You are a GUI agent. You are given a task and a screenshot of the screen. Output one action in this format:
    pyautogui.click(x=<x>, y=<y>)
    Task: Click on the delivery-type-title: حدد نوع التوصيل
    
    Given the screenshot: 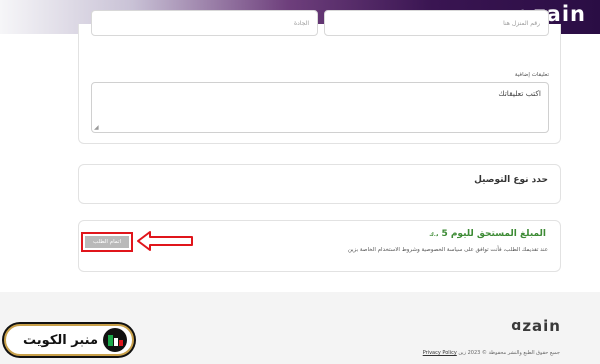 What is the action you would take?
    pyautogui.click(x=511, y=180)
    